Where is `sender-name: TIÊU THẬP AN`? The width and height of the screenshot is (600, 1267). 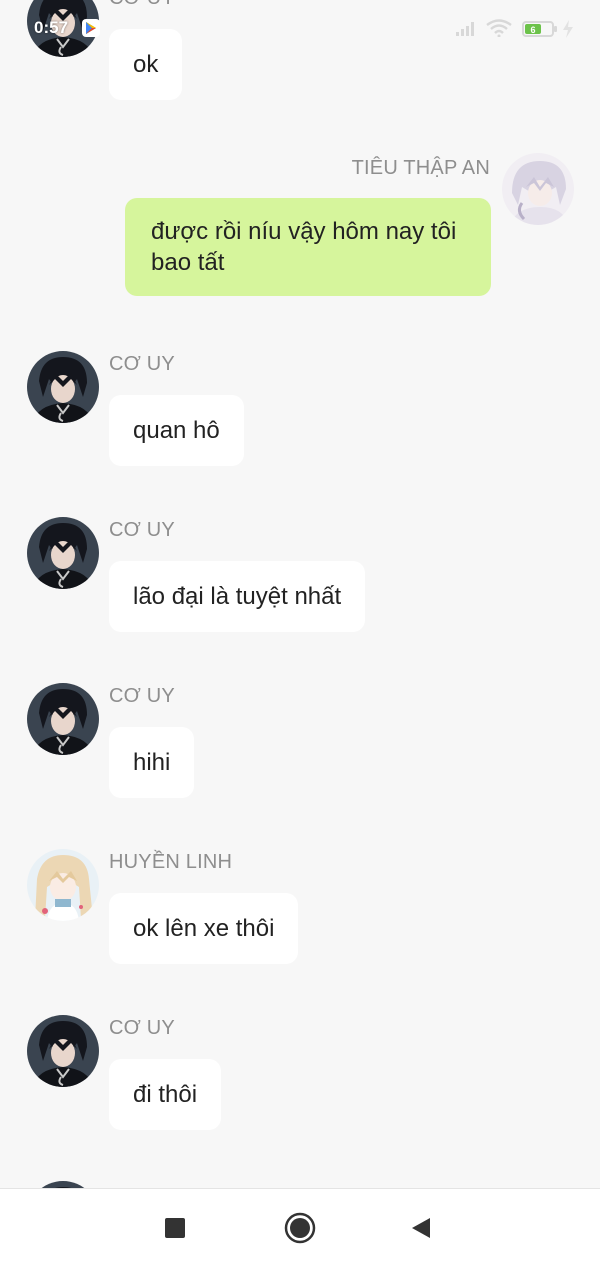 sender-name: TIÊU THẬP AN is located at coordinates (420, 168).